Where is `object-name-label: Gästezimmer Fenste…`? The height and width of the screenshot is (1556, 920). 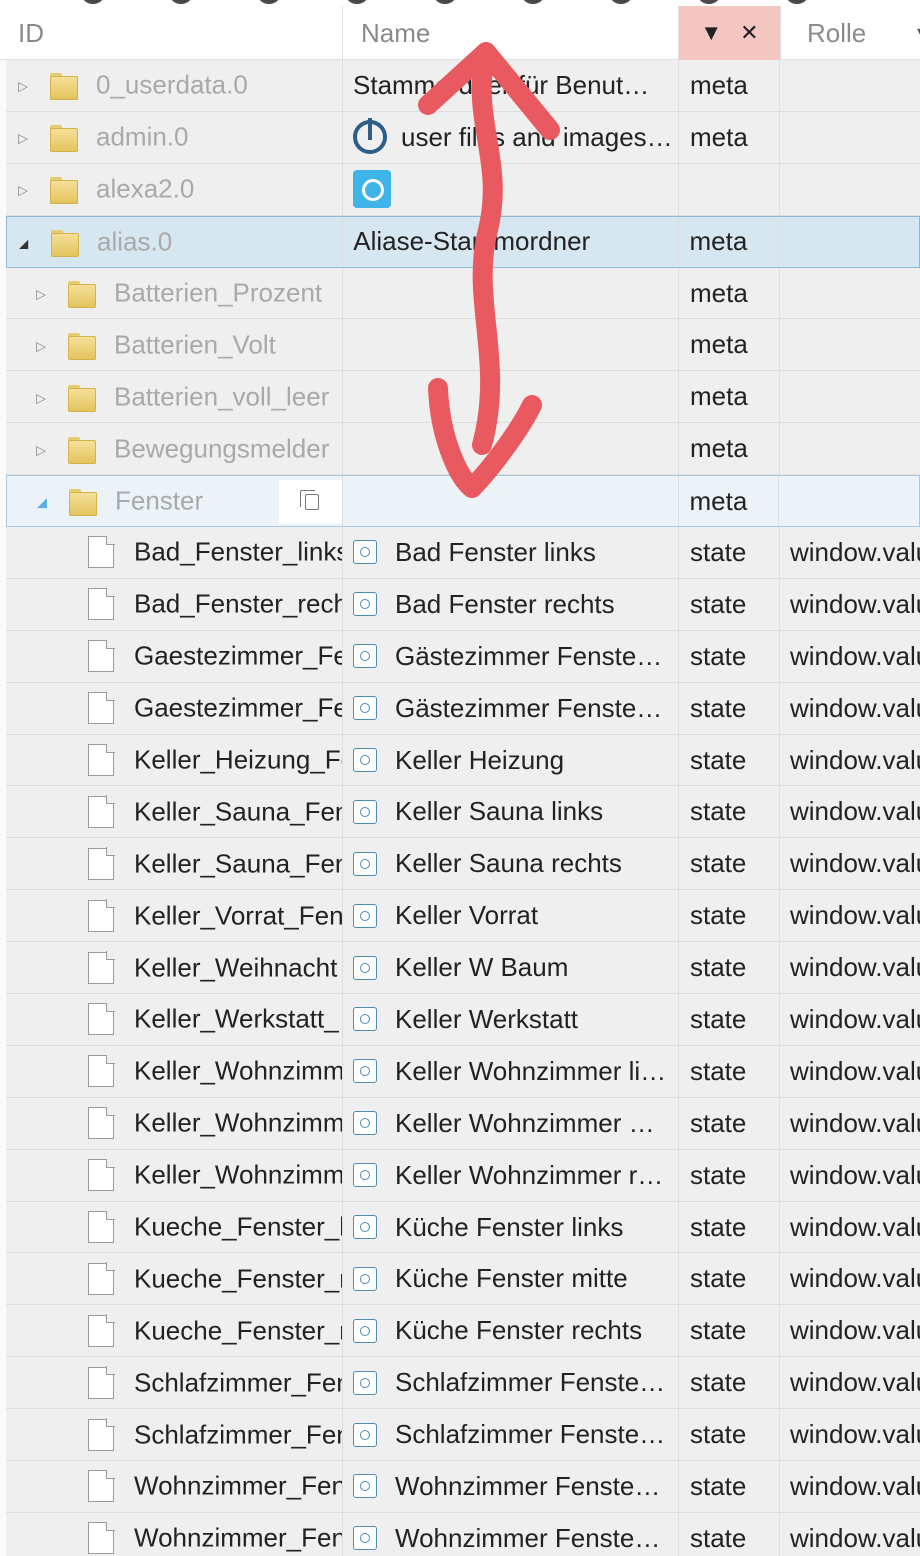
object-name-label: Gästezimmer Fenste… is located at coordinates (529, 707).